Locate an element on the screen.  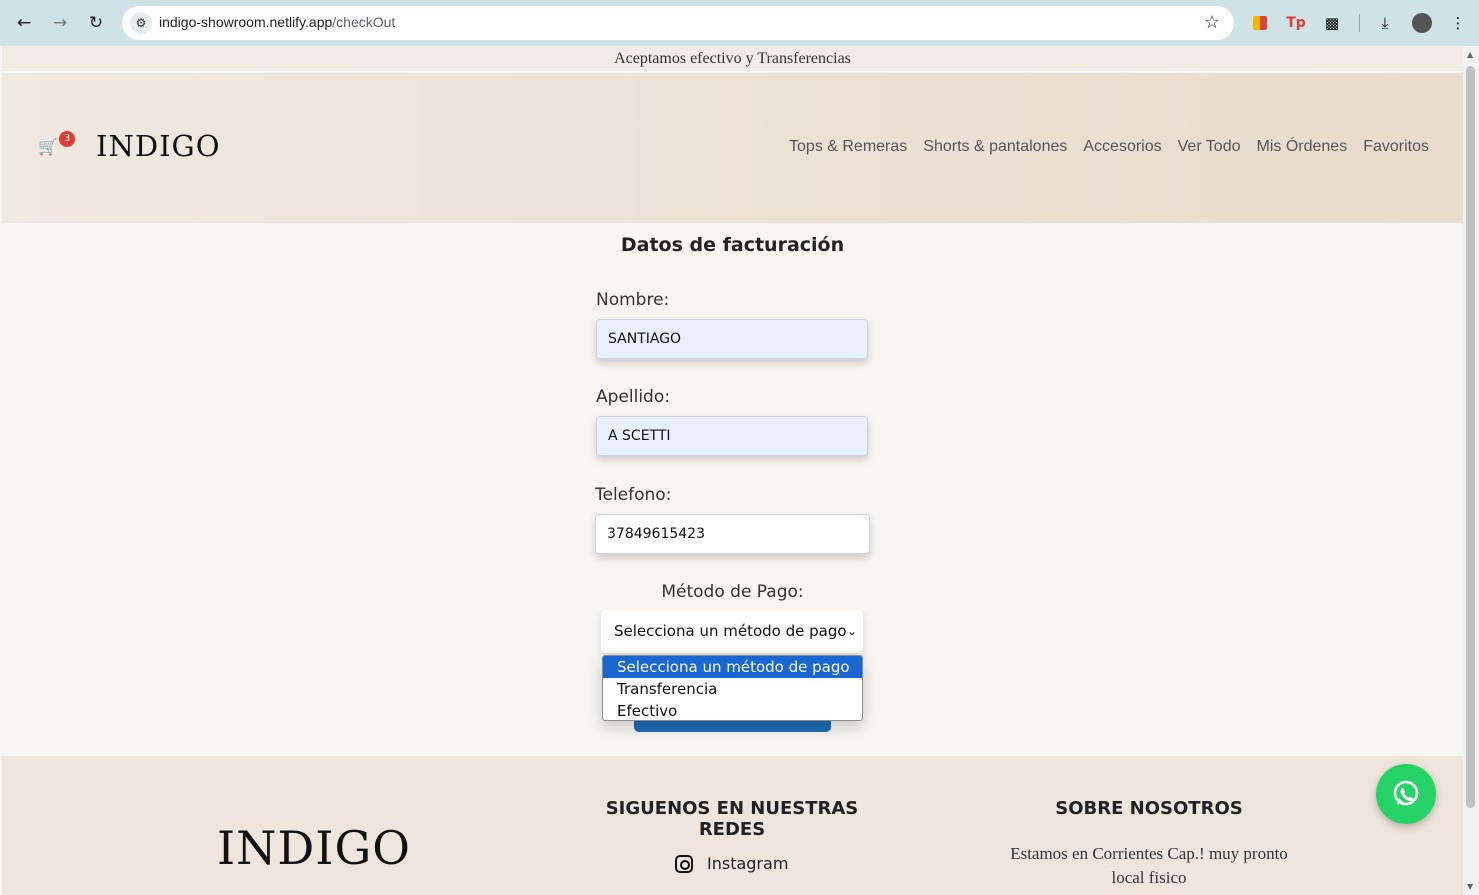
payment-selected-value: Selecciona un método de pago is located at coordinates (730, 631).